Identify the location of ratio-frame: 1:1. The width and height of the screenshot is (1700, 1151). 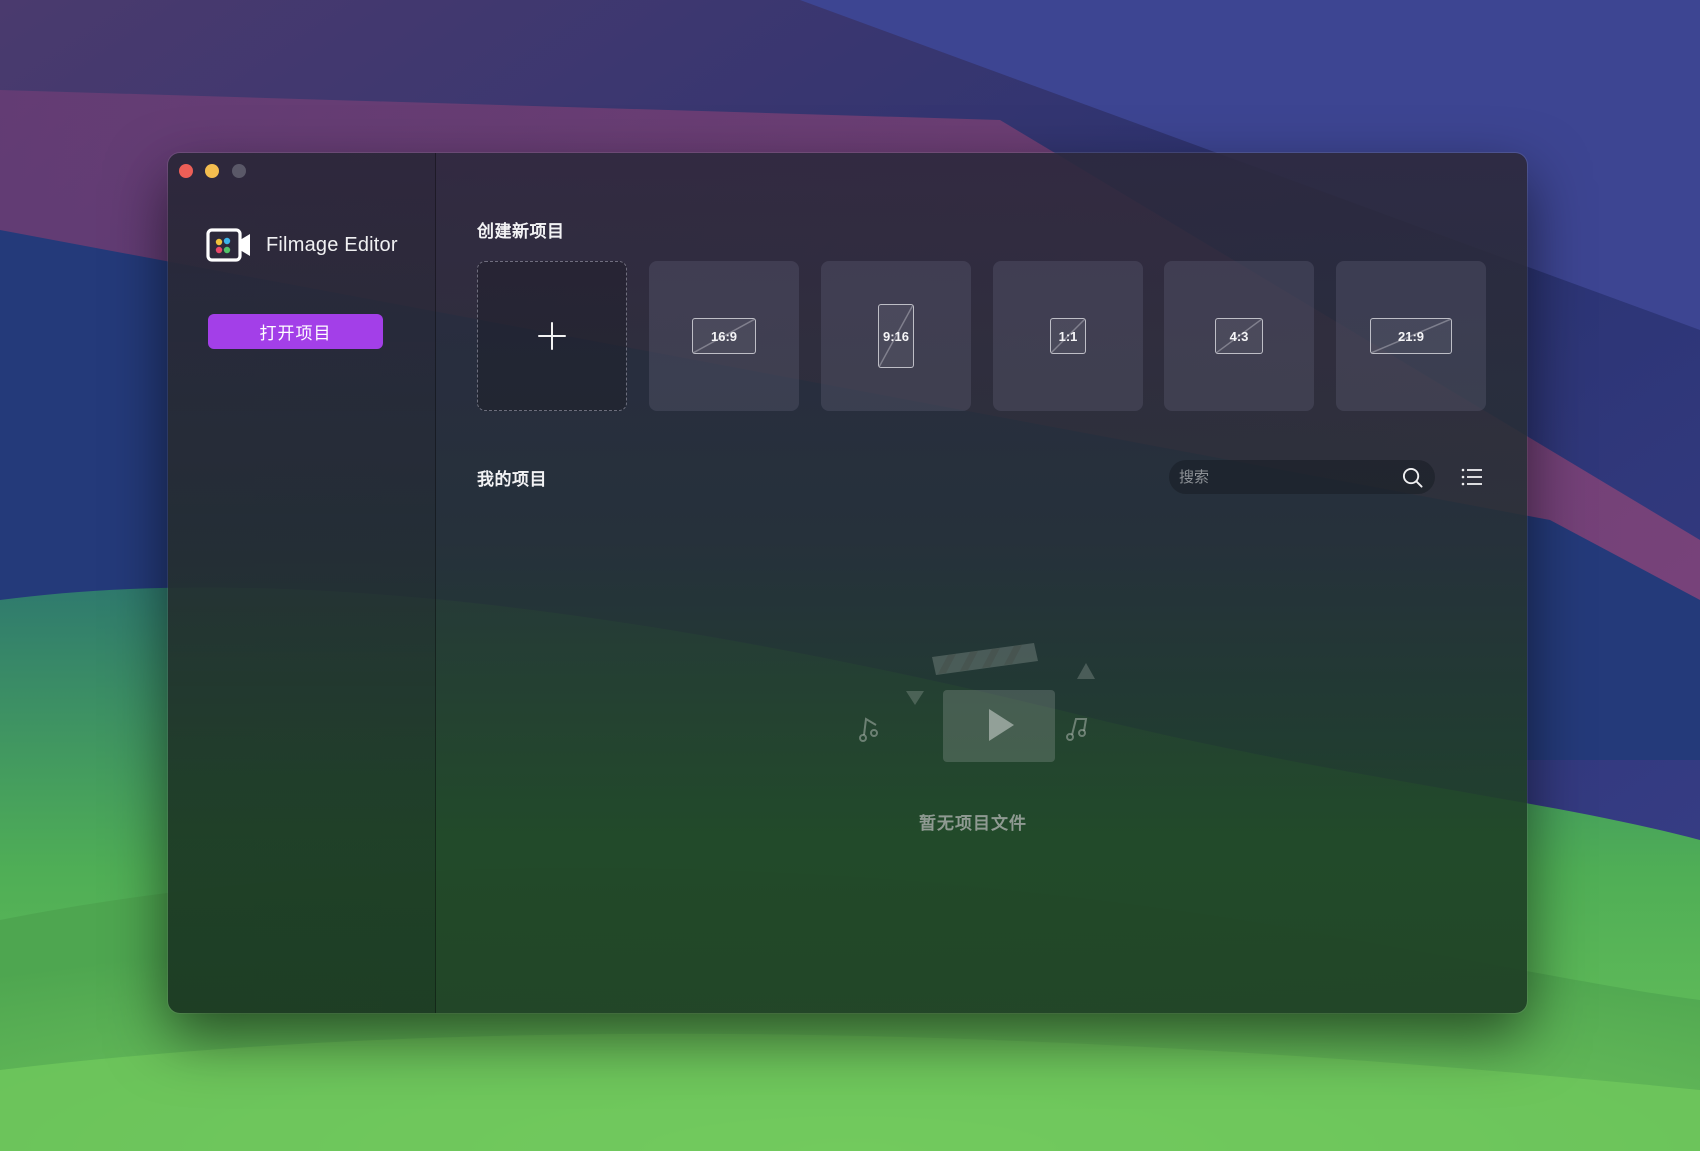
(1068, 336).